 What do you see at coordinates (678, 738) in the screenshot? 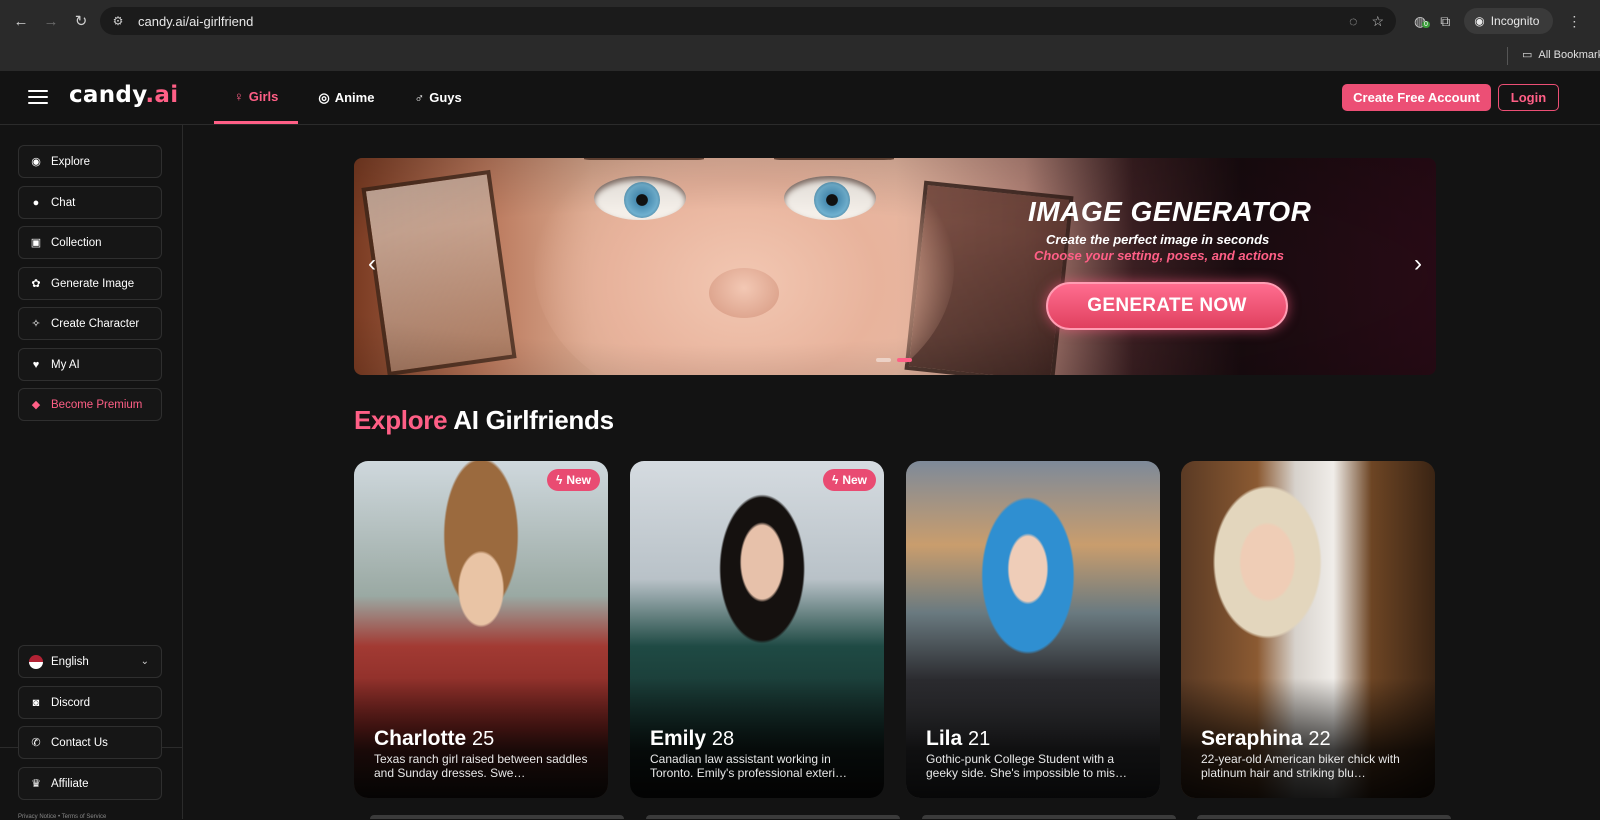
I see `name-text: Emily` at bounding box center [678, 738].